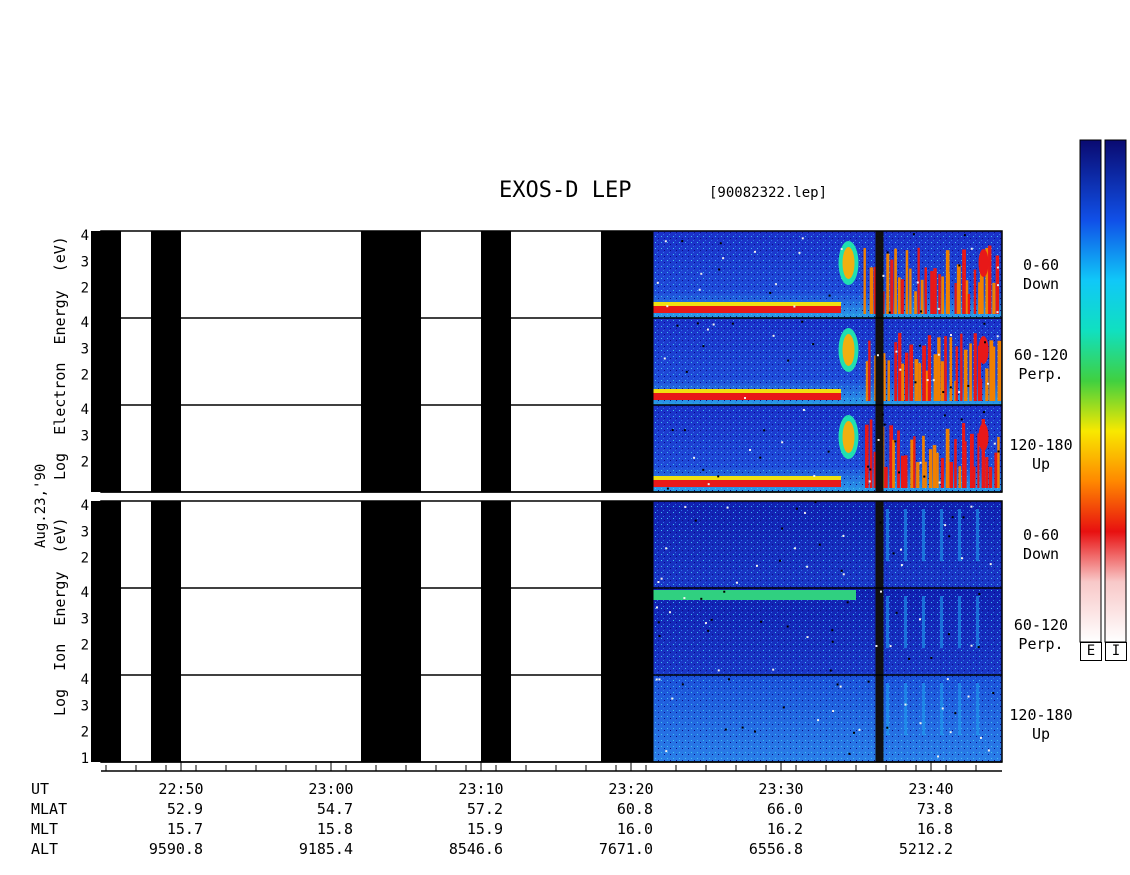  What do you see at coordinates (1041, 265) in the screenshot?
I see `channel-range: 0-60` at bounding box center [1041, 265].